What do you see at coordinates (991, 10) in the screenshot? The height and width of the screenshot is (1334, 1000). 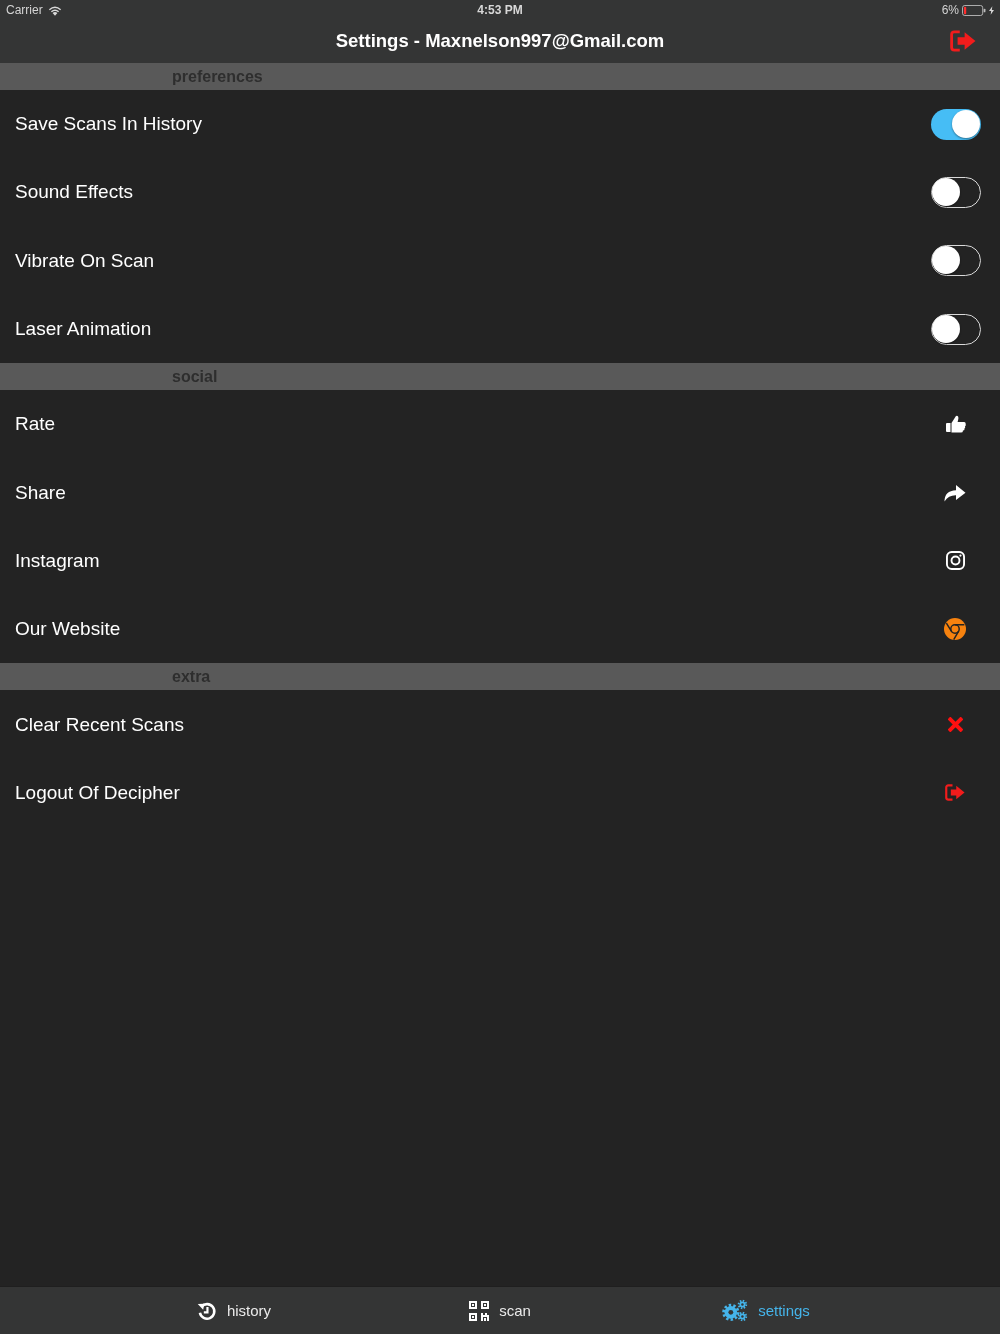 I see `charging-icon` at bounding box center [991, 10].